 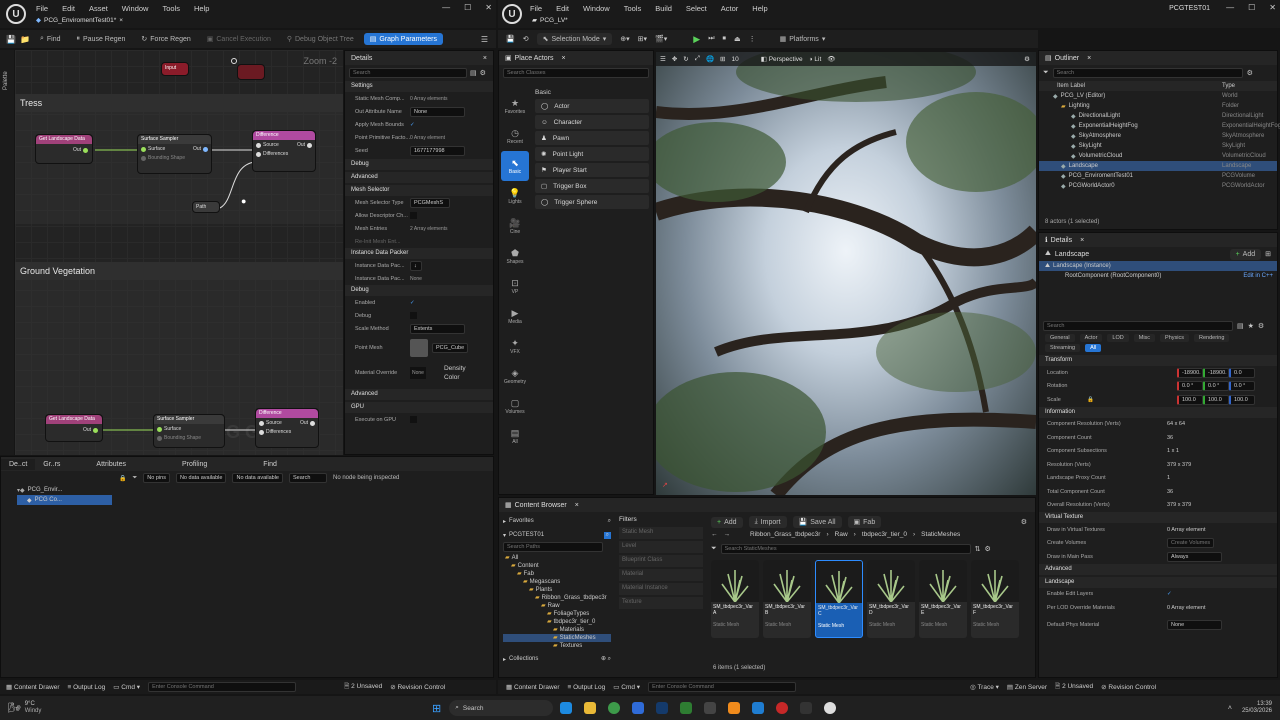 I want to click on star-icon: ★, so click(x=1251, y=326).